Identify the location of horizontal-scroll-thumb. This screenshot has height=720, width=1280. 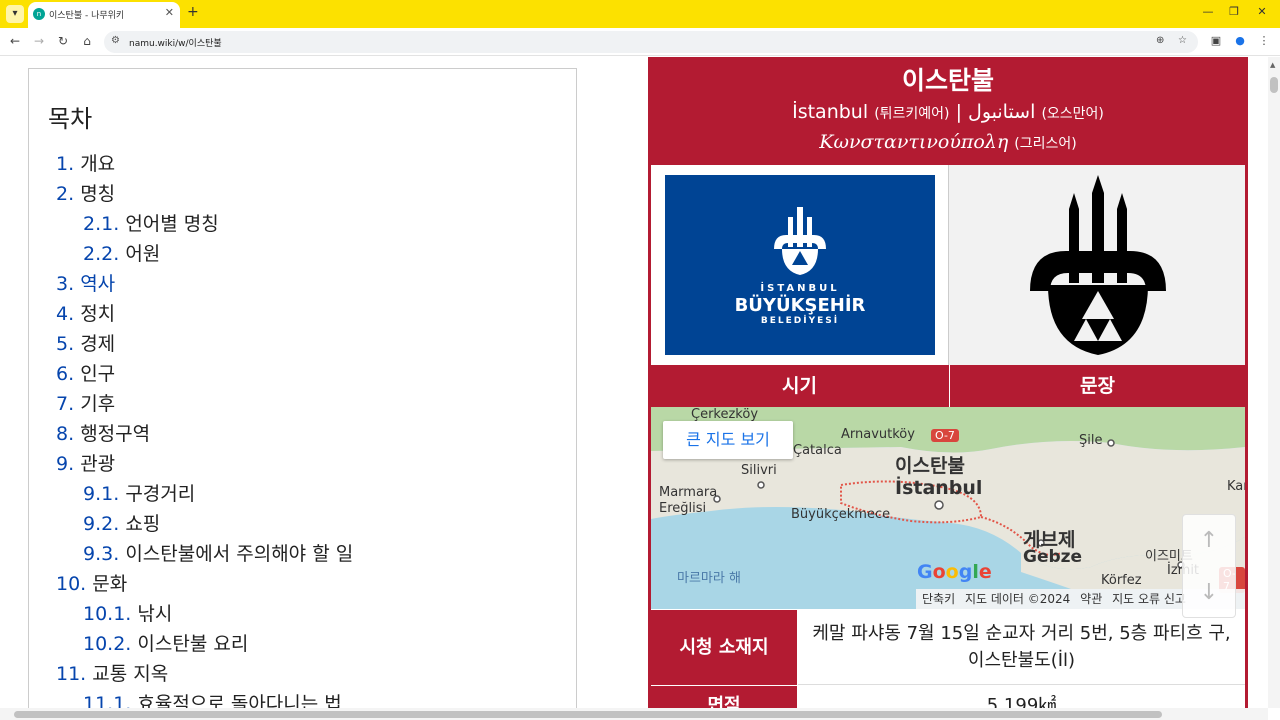
(588, 714).